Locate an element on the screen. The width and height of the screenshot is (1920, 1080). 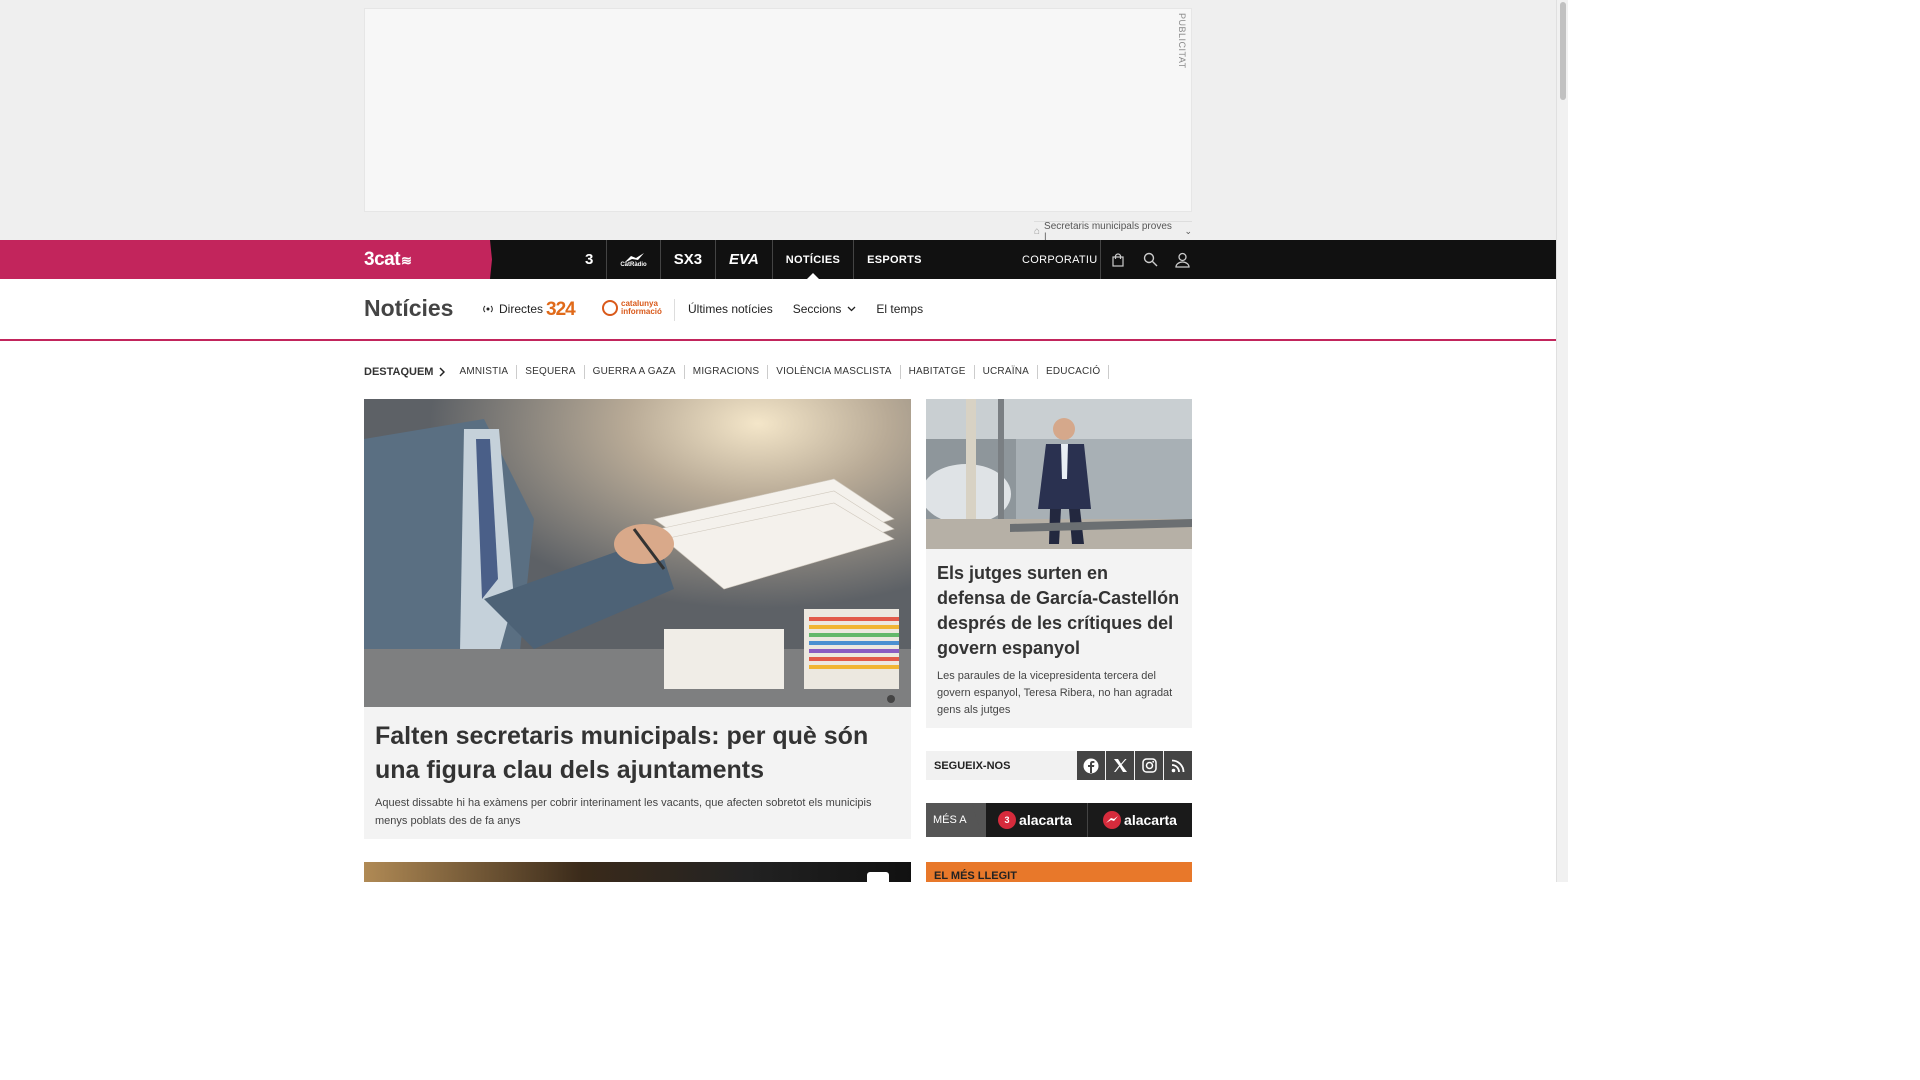
ad-label: PUBLICITAT is located at coordinates (1182, 41).